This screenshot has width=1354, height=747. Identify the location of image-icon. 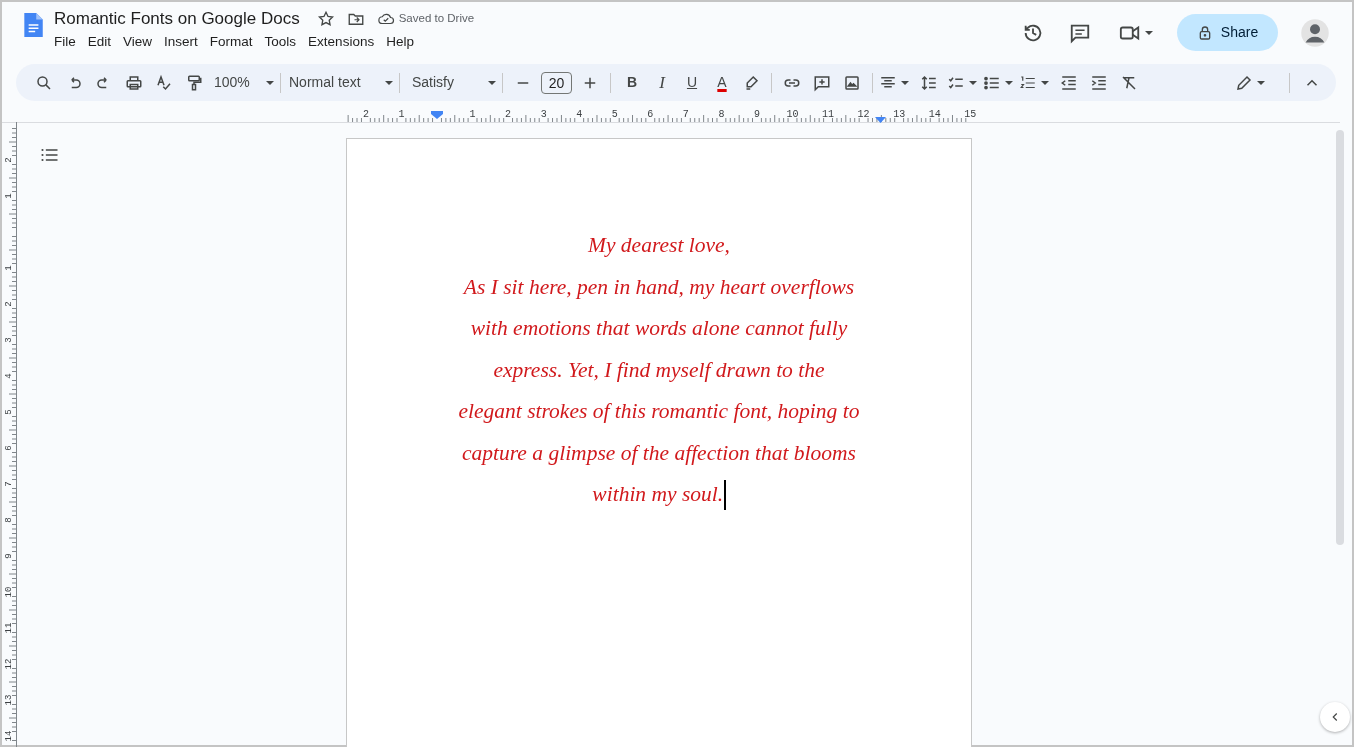
(852, 82).